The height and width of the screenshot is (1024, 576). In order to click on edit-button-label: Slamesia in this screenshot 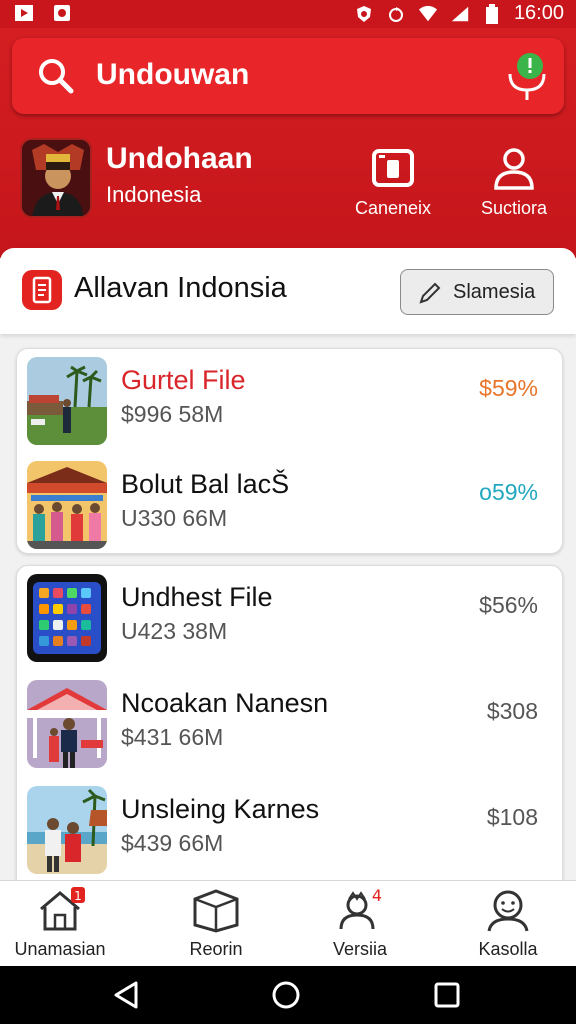, I will do `click(494, 292)`.